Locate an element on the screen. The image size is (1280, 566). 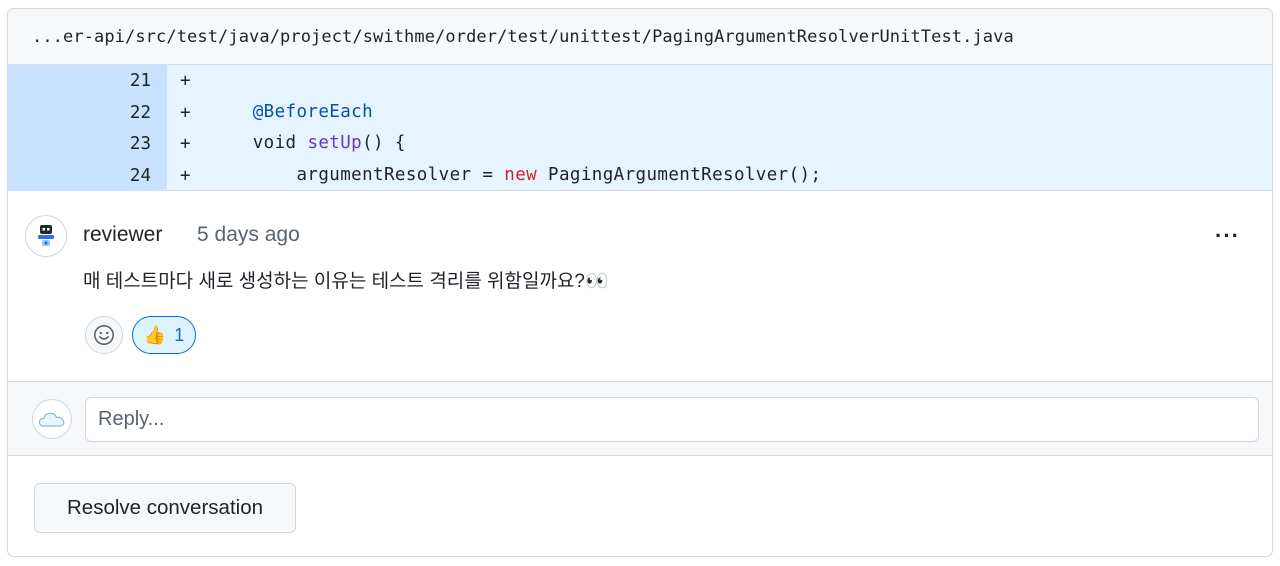
line-number: 23 is located at coordinates (140, 144).